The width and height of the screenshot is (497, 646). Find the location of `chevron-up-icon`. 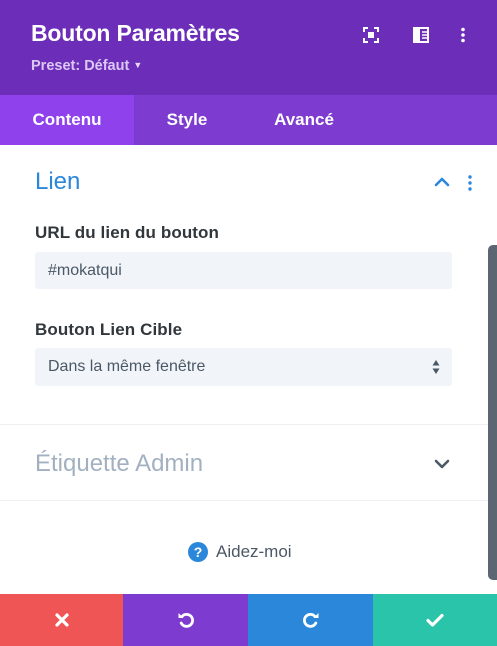

chevron-up-icon is located at coordinates (442, 182).